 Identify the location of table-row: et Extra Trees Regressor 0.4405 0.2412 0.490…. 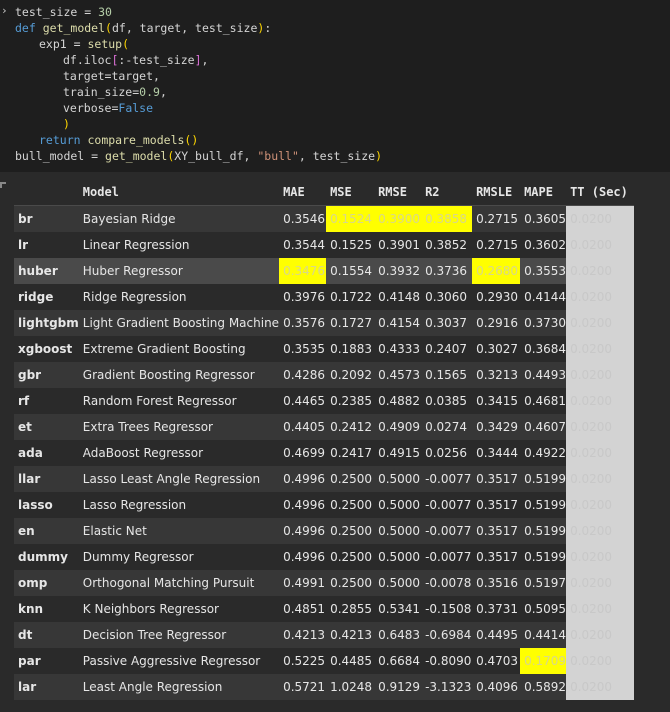
(324, 427).